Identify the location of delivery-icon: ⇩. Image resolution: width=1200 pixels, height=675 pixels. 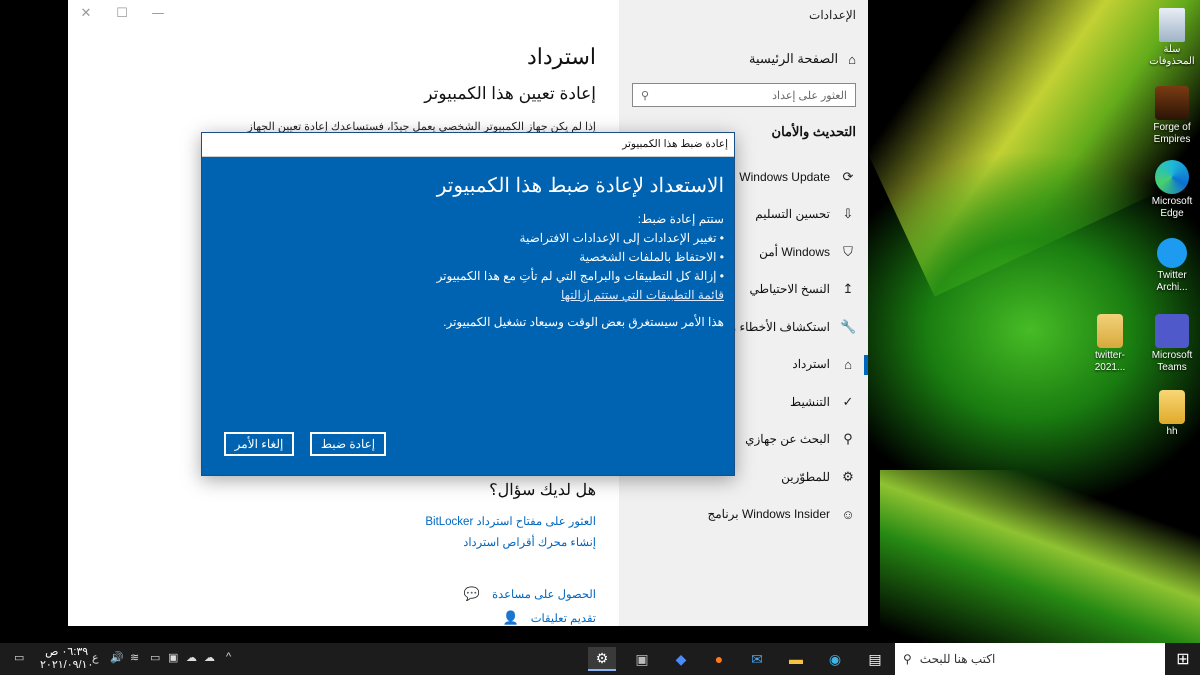
(848, 214).